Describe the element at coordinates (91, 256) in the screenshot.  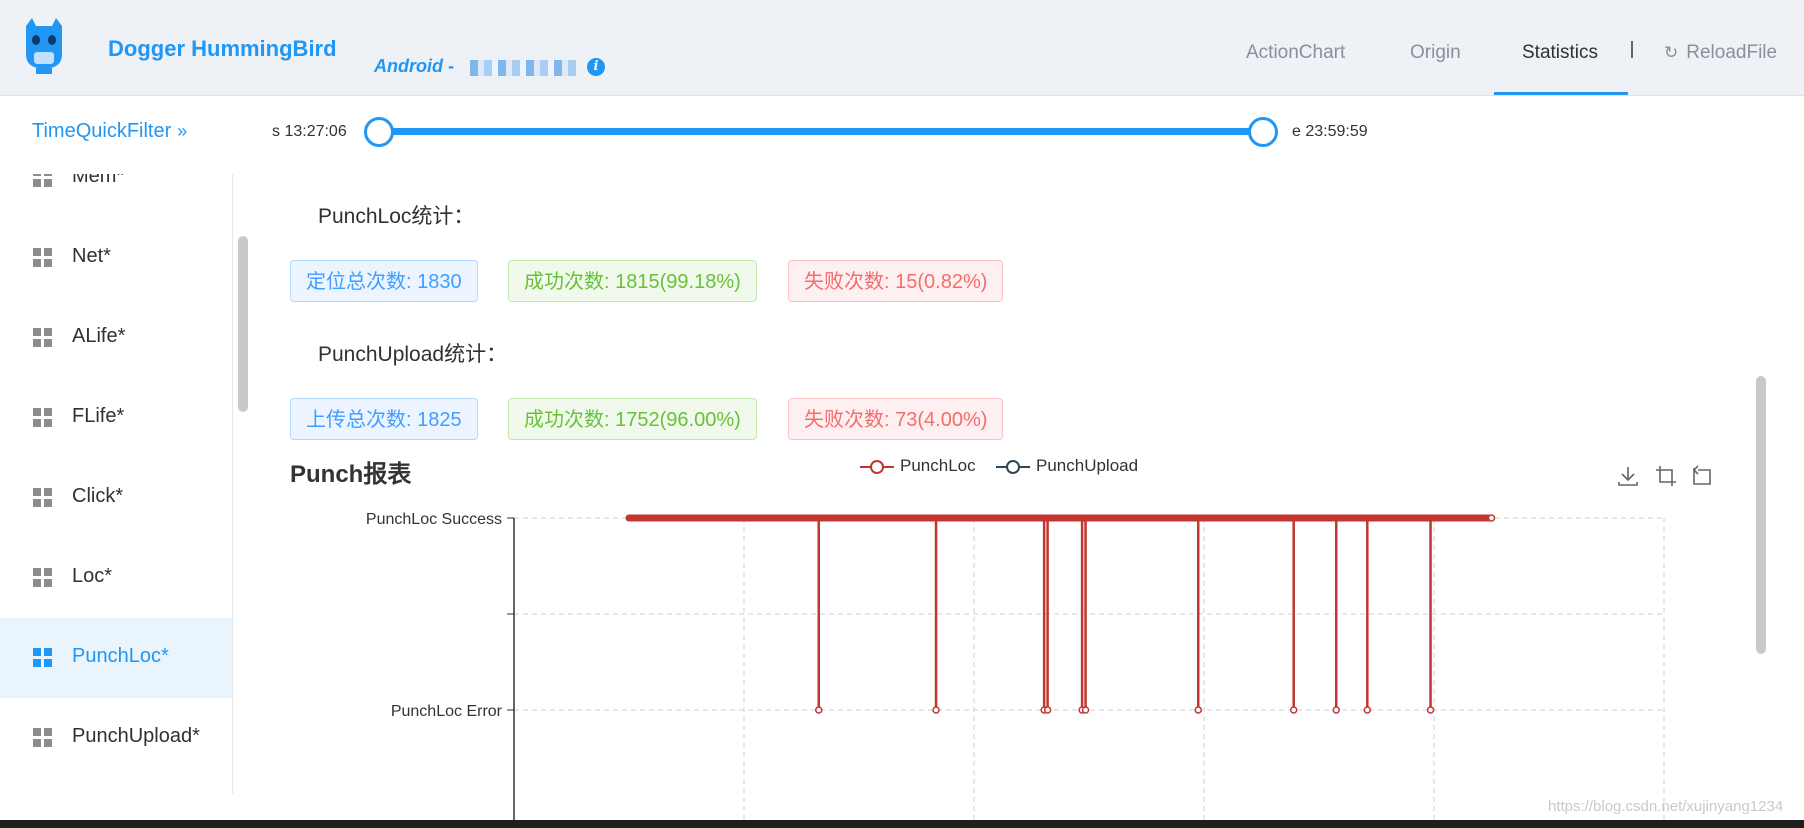
I see `sidebar-item-label: Net*` at that location.